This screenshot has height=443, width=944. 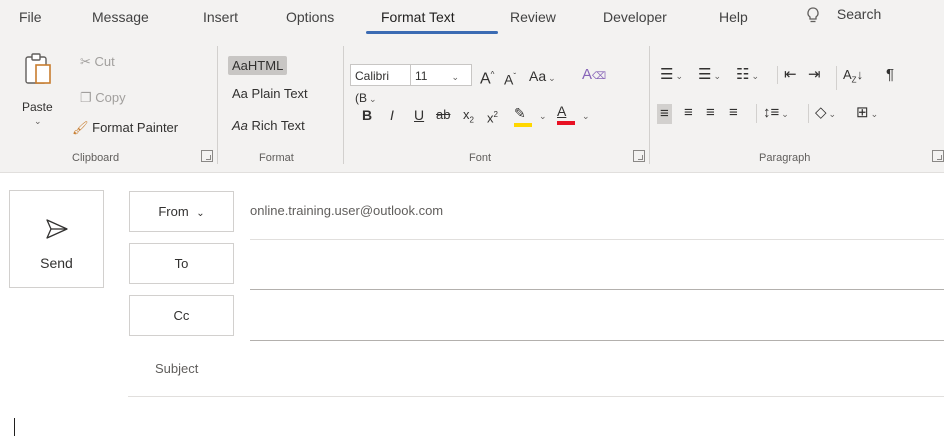 What do you see at coordinates (207, 156) in the screenshot?
I see `clipboard-launcher-icon` at bounding box center [207, 156].